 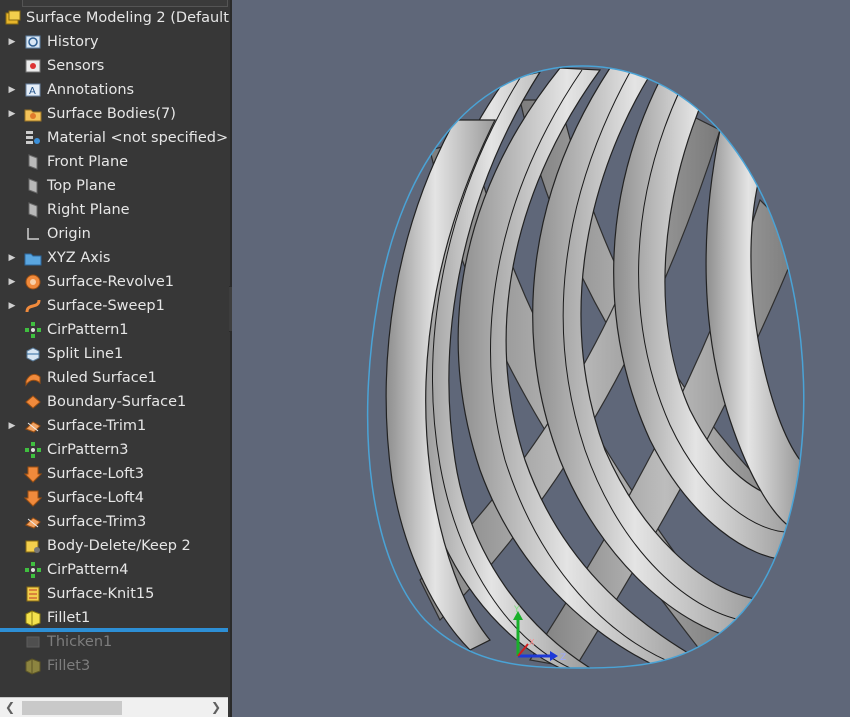 What do you see at coordinates (33, 426) in the screenshot?
I see `surface-trim-icon` at bounding box center [33, 426].